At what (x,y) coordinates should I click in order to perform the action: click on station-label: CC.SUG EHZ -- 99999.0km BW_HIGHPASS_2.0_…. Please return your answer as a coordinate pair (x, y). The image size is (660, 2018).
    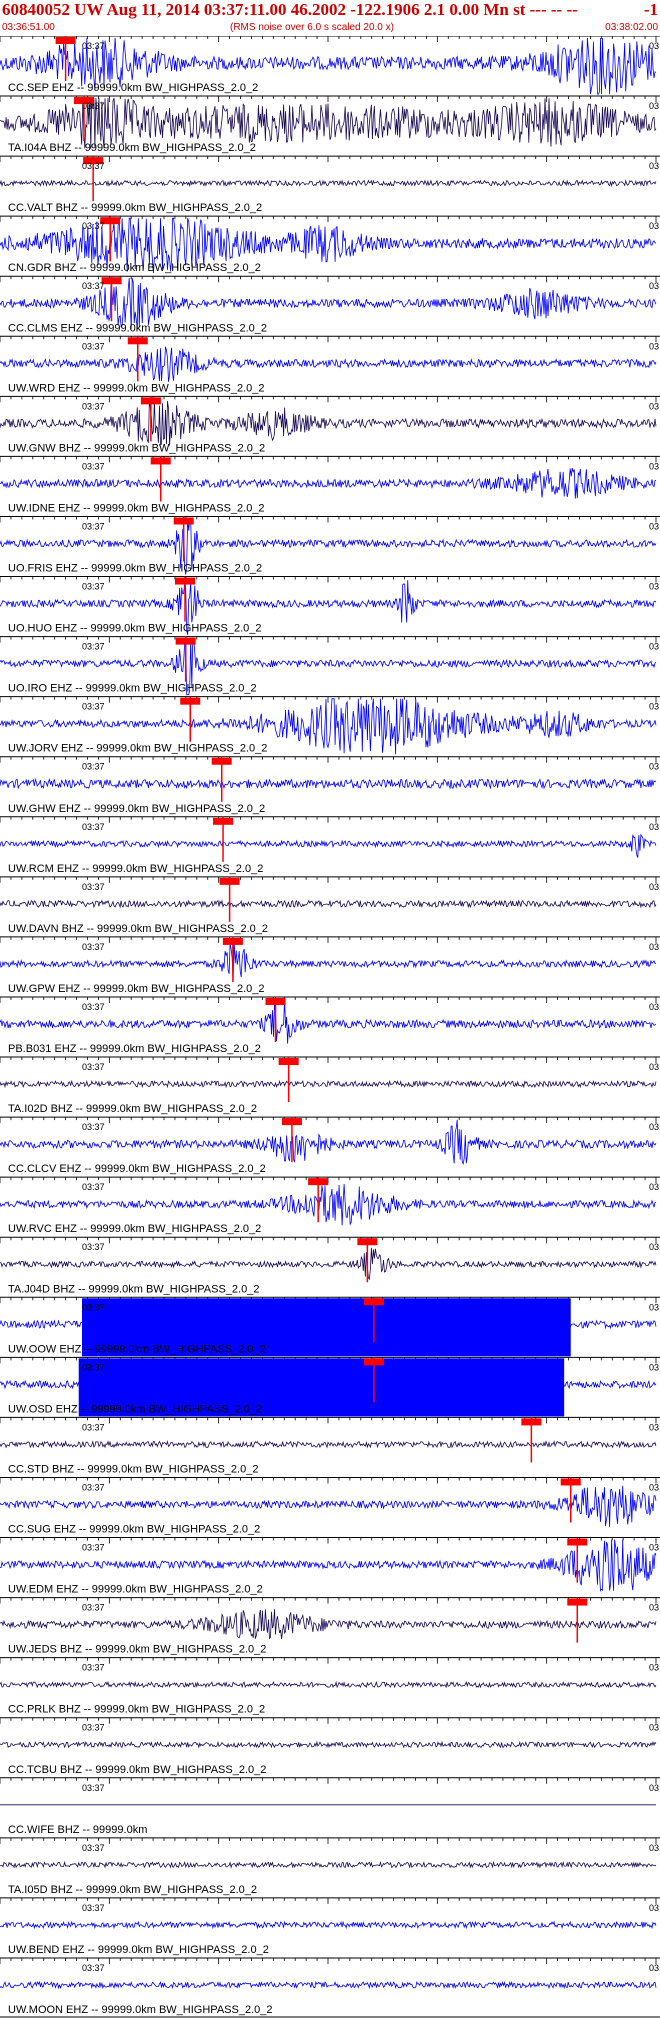
    Looking at the image, I should click on (134, 1530).